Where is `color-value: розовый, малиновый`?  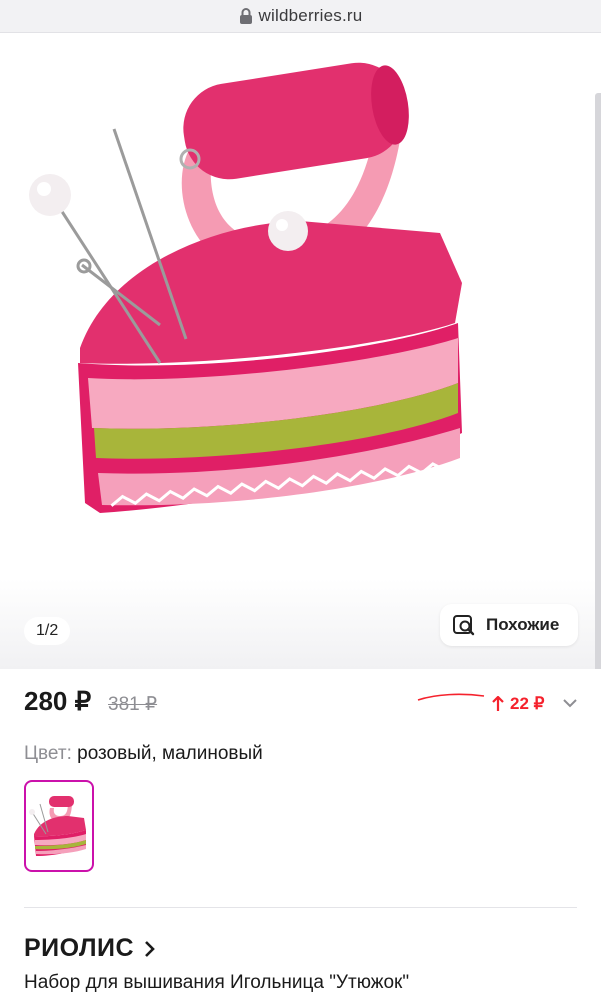
color-value: розовый, малиновый is located at coordinates (170, 753).